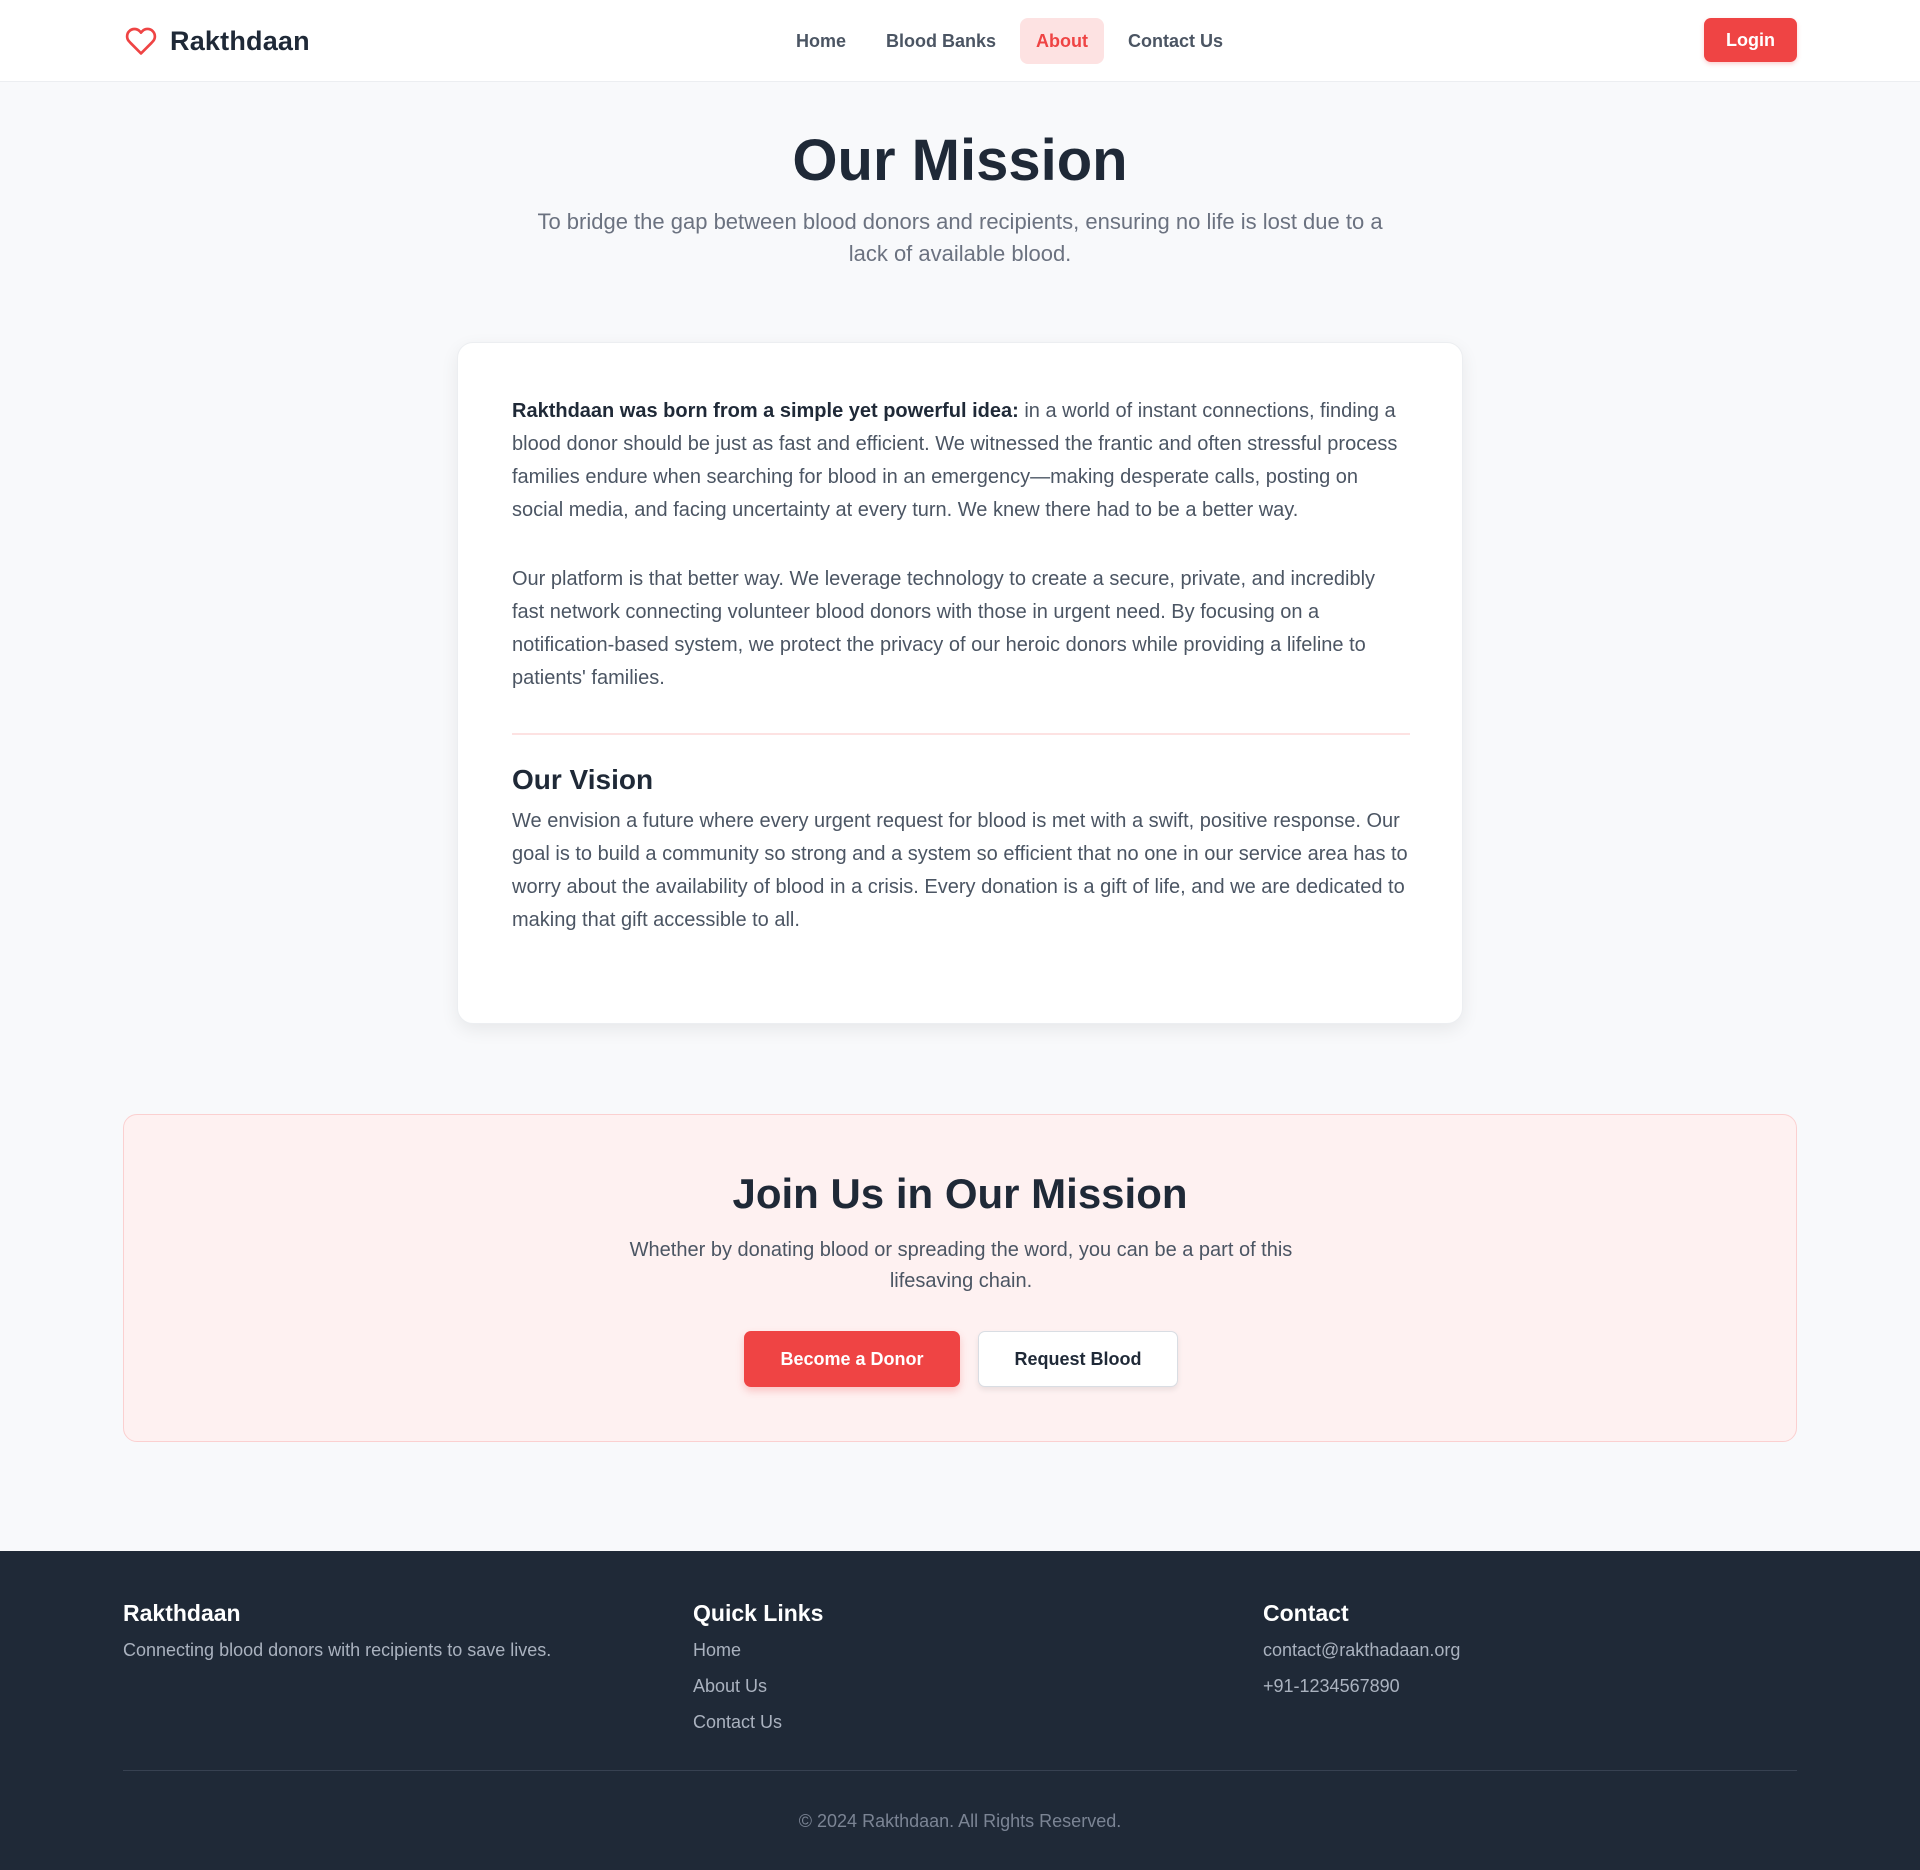 This screenshot has width=1920, height=1870. I want to click on footer-brand-title: Rakthdaan, so click(182, 1613).